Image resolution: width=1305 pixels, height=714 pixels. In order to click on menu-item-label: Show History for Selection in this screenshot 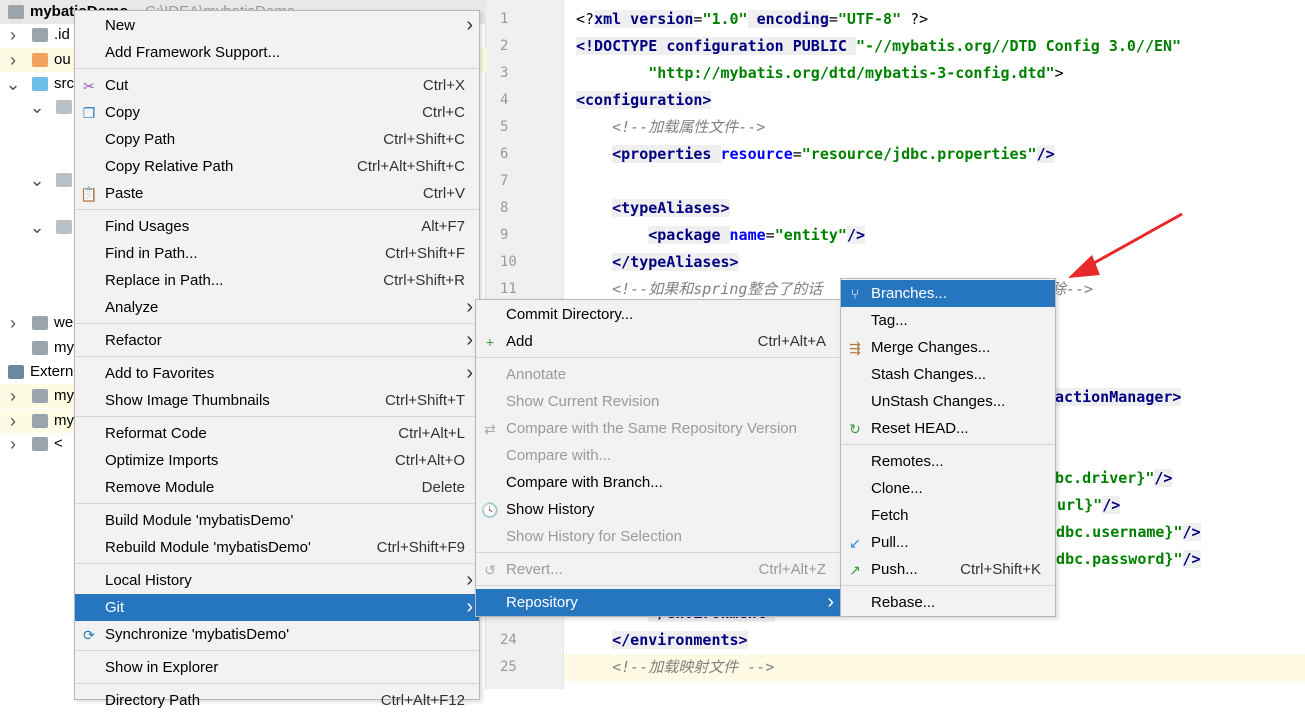, I will do `click(594, 536)`.